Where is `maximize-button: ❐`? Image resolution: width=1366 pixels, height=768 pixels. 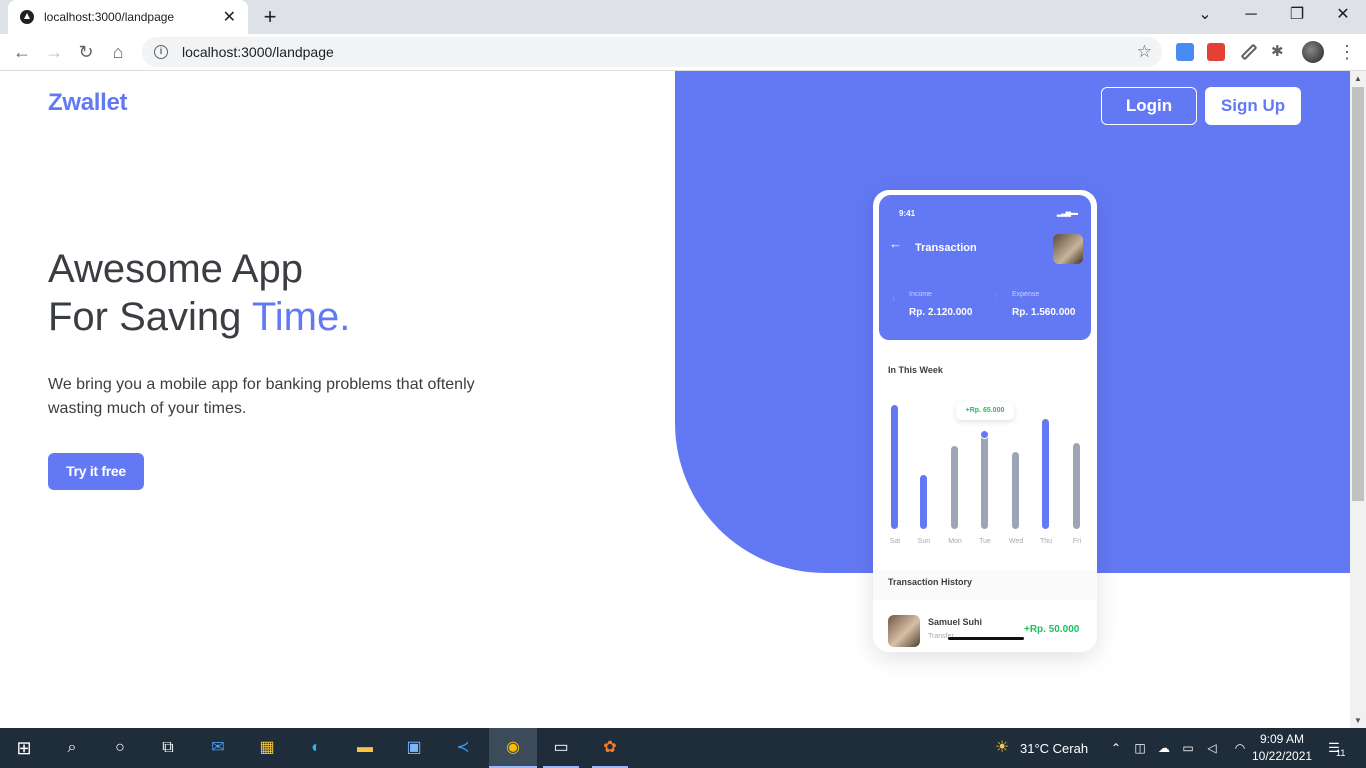 maximize-button: ❐ is located at coordinates (1297, 15).